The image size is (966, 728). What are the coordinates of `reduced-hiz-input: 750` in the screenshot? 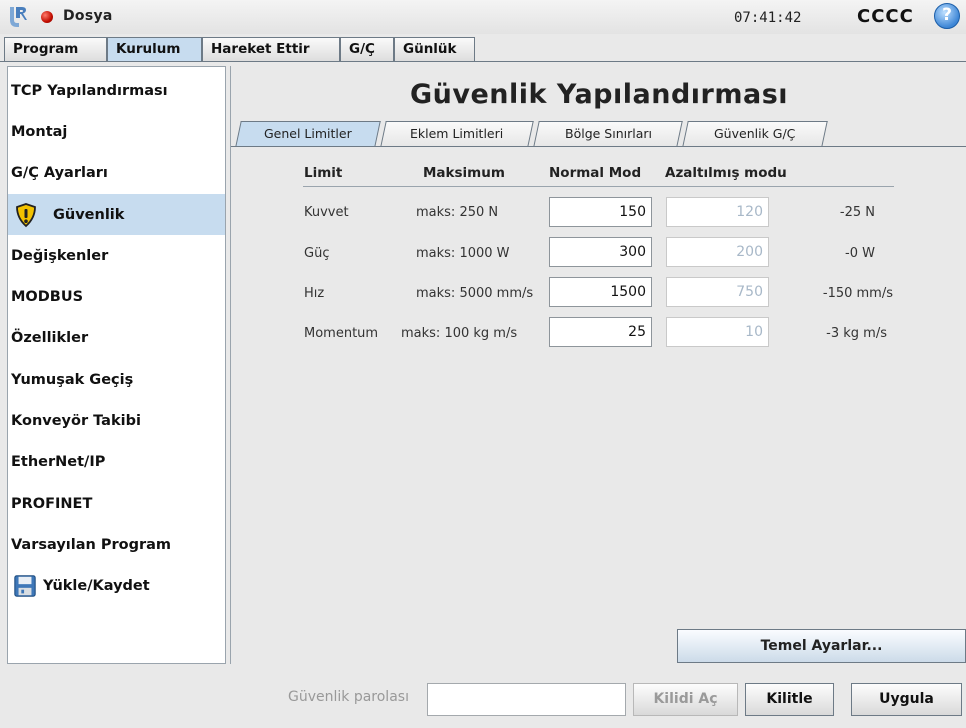 It's located at (717, 292).